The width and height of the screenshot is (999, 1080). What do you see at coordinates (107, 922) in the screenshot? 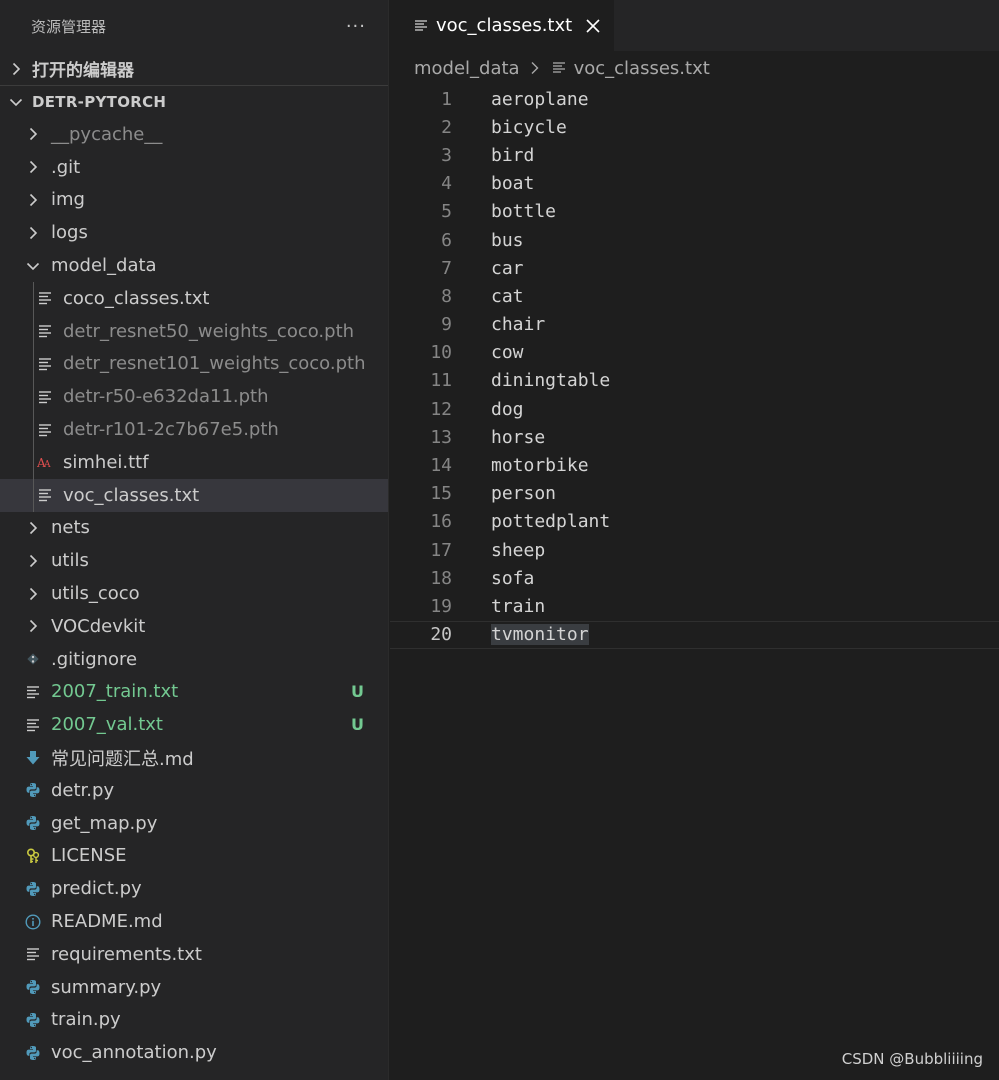
I see `tree-item-label: README.md` at bounding box center [107, 922].